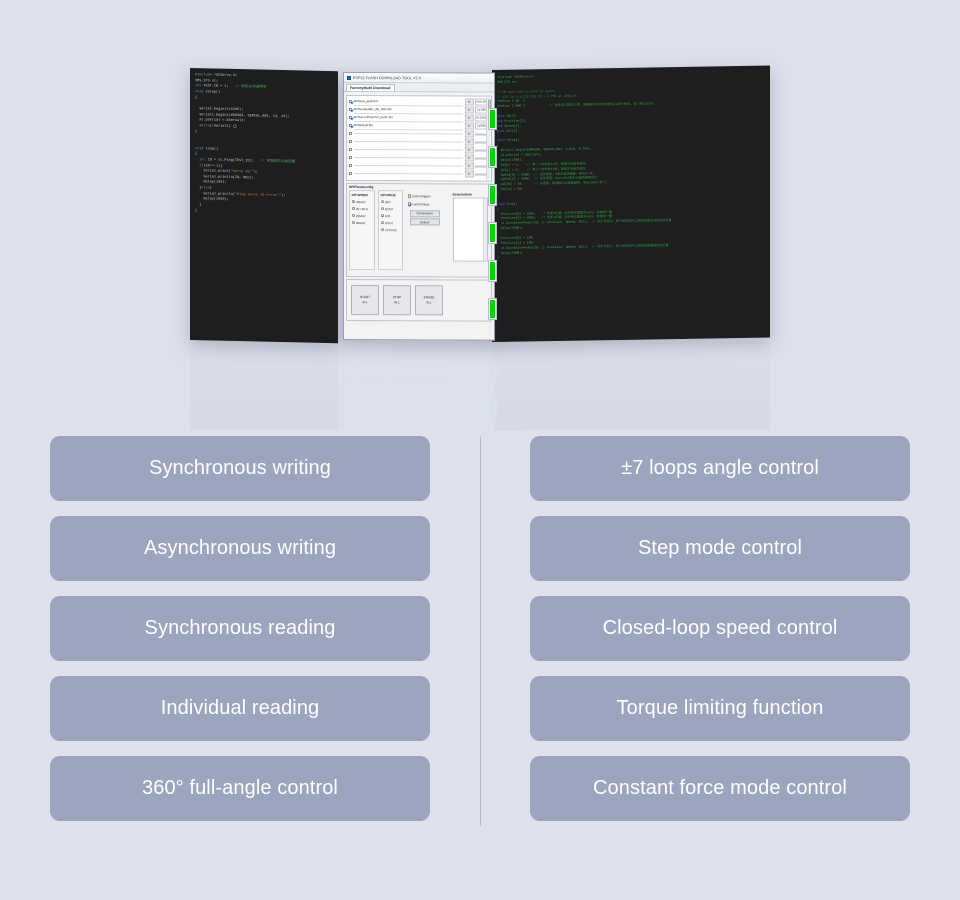  Describe the element at coordinates (361, 201) in the screenshot. I see `spi-speed-label: 40MHz` at that location.